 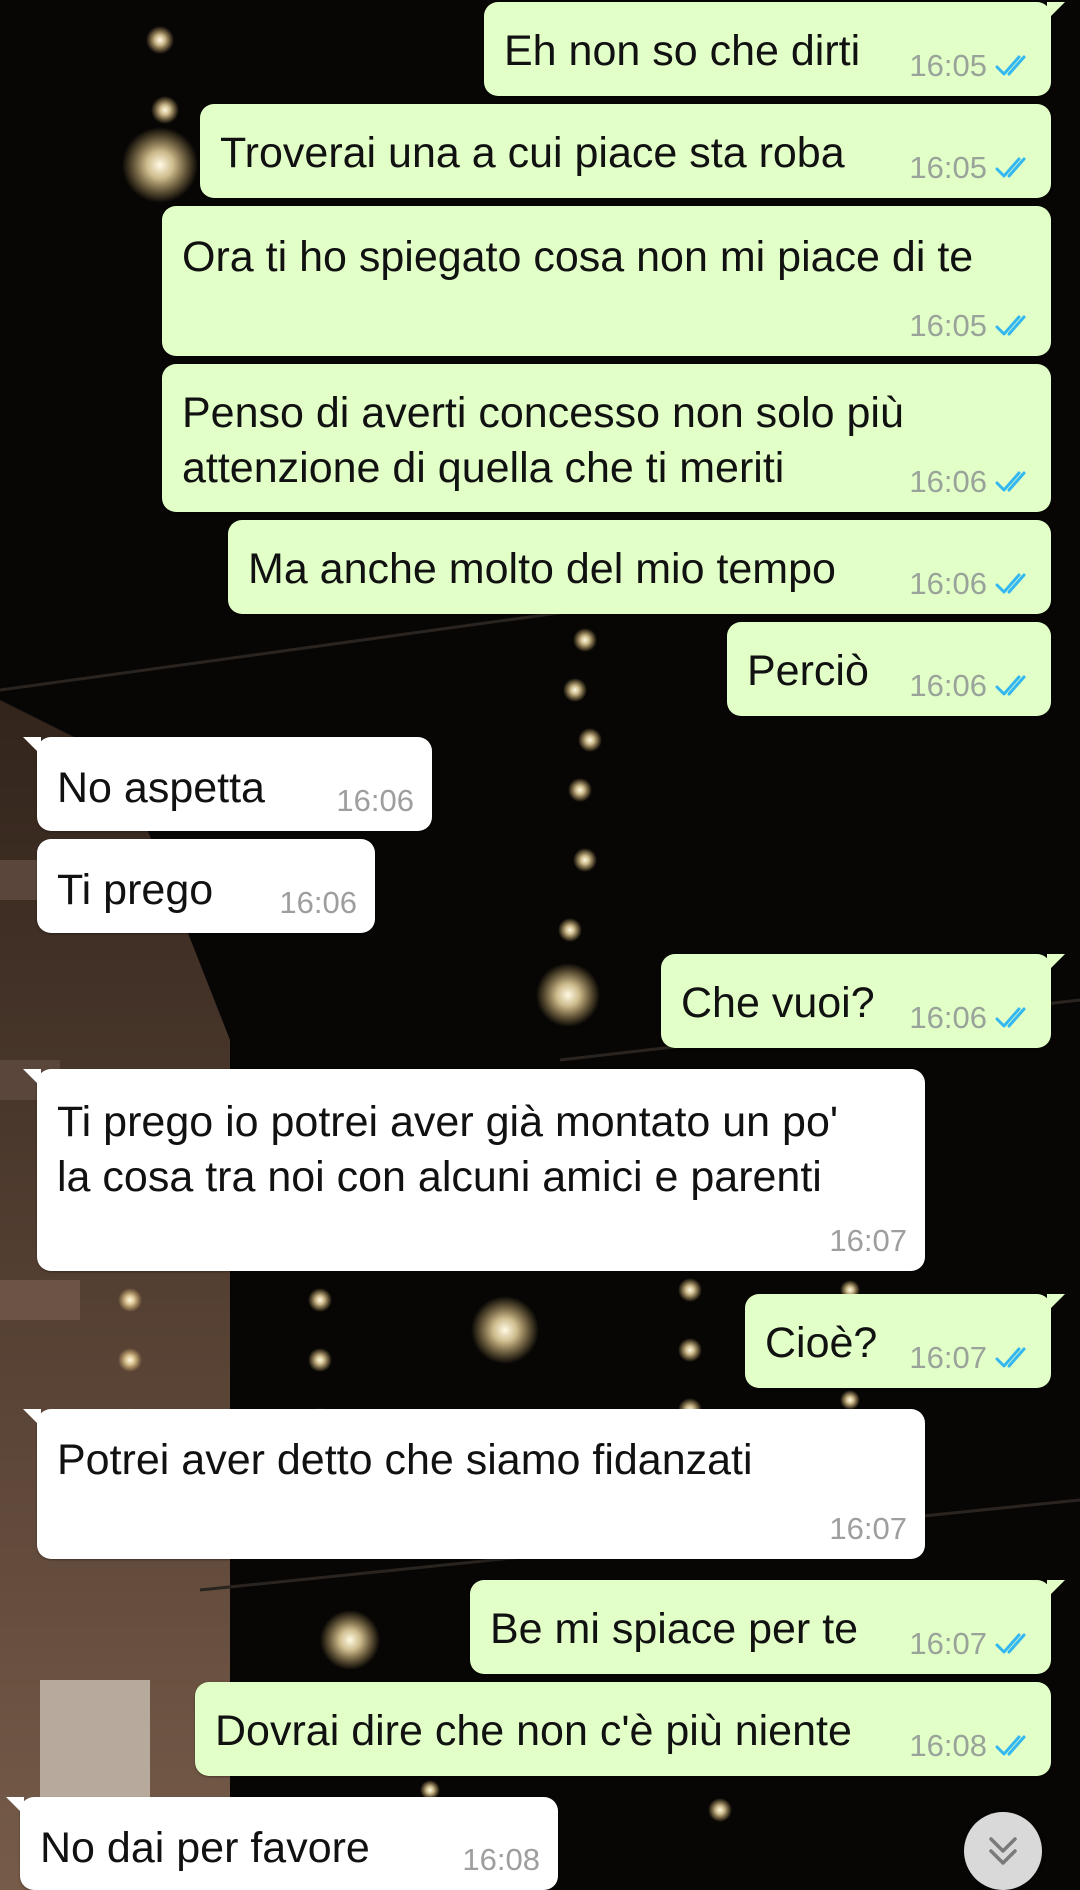 What do you see at coordinates (205, 1848) in the screenshot?
I see `message-text: No dai per favore` at bounding box center [205, 1848].